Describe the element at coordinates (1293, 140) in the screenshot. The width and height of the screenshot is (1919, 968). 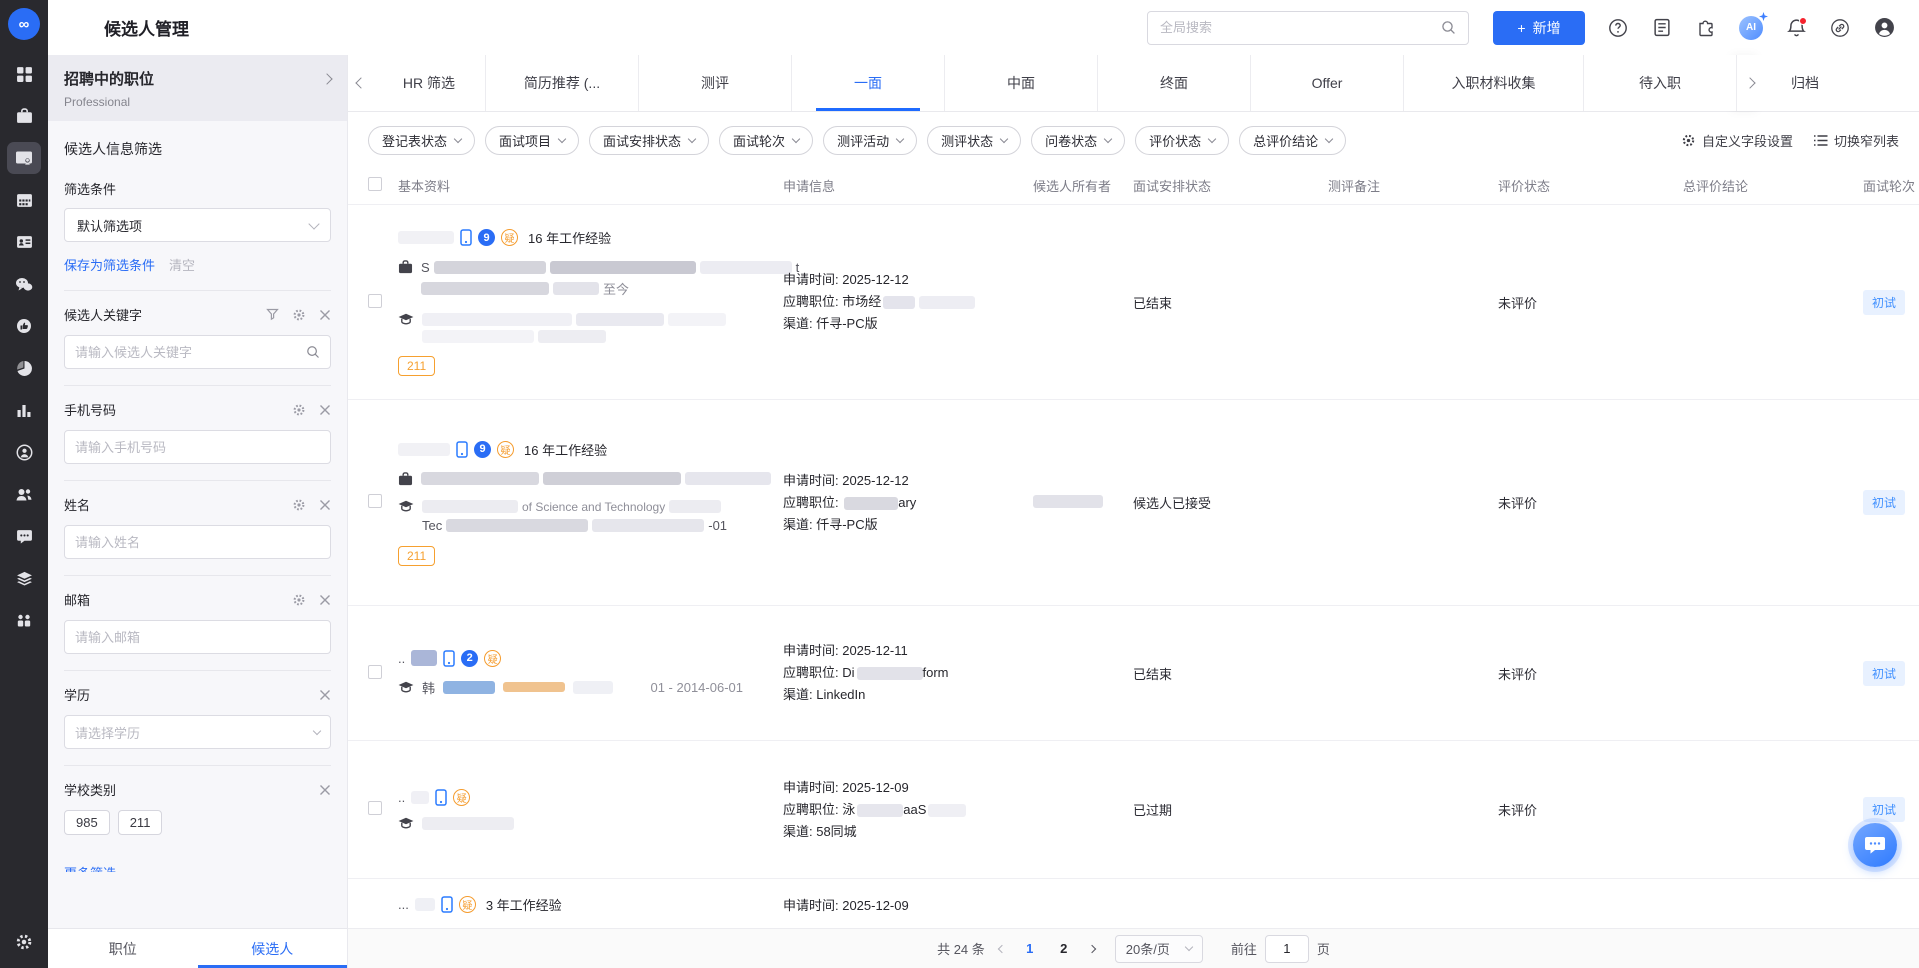
I see `filter-chip: 总评价结论` at that location.